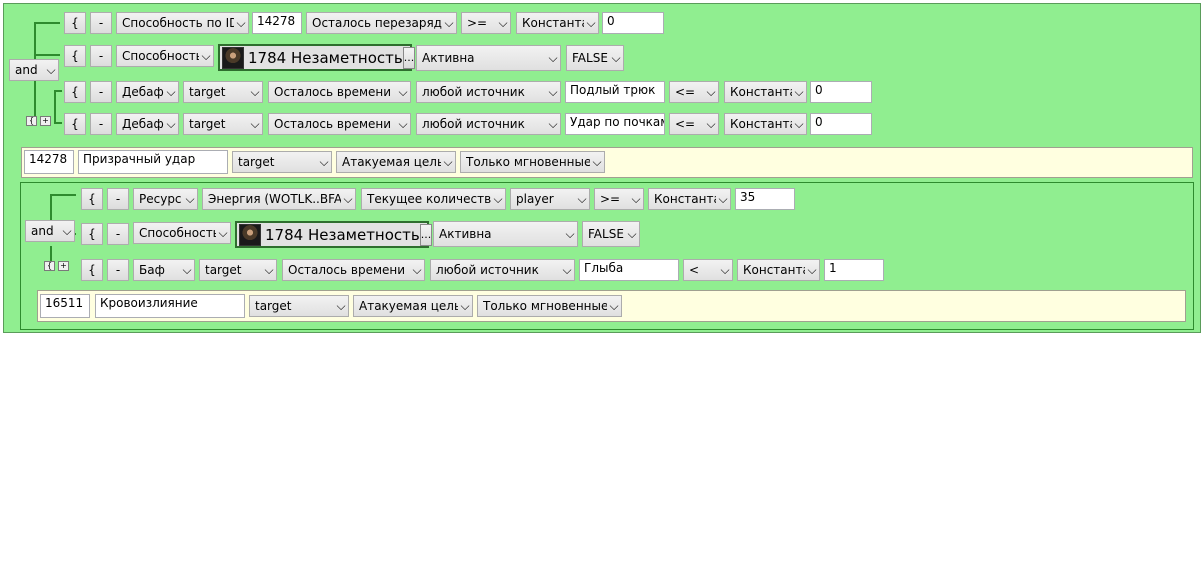 Image resolution: width=1203 pixels, height=578 pixels. I want to click on bracket-line, so click(47, 55).